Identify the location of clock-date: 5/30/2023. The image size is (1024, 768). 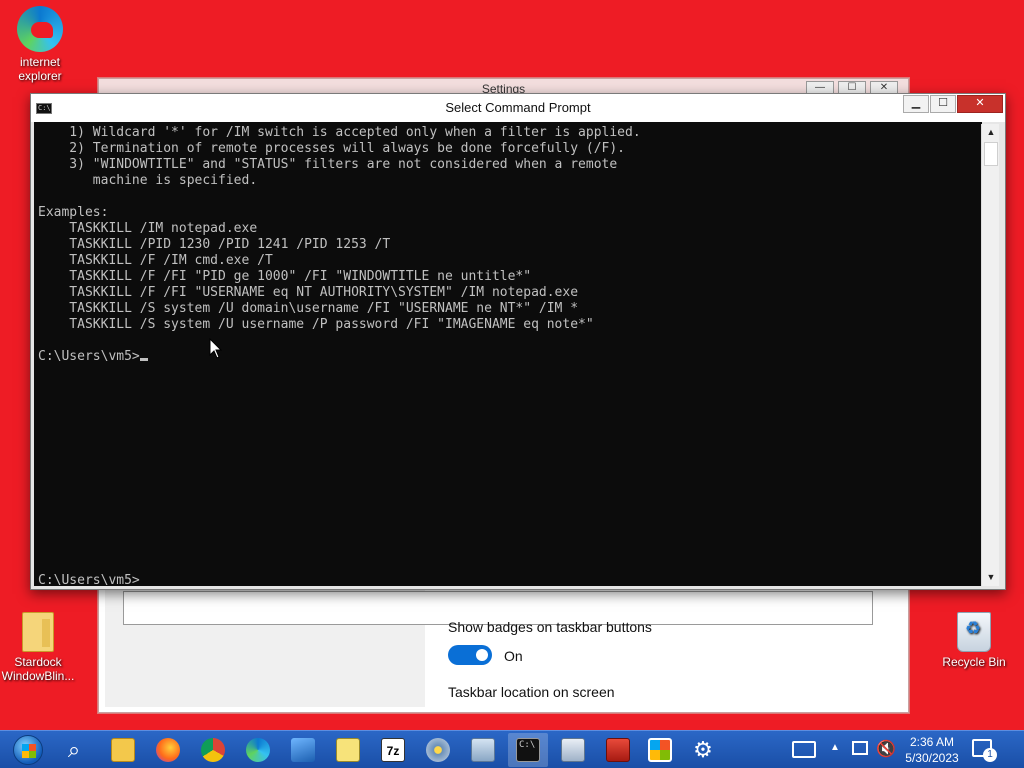
(932, 758).